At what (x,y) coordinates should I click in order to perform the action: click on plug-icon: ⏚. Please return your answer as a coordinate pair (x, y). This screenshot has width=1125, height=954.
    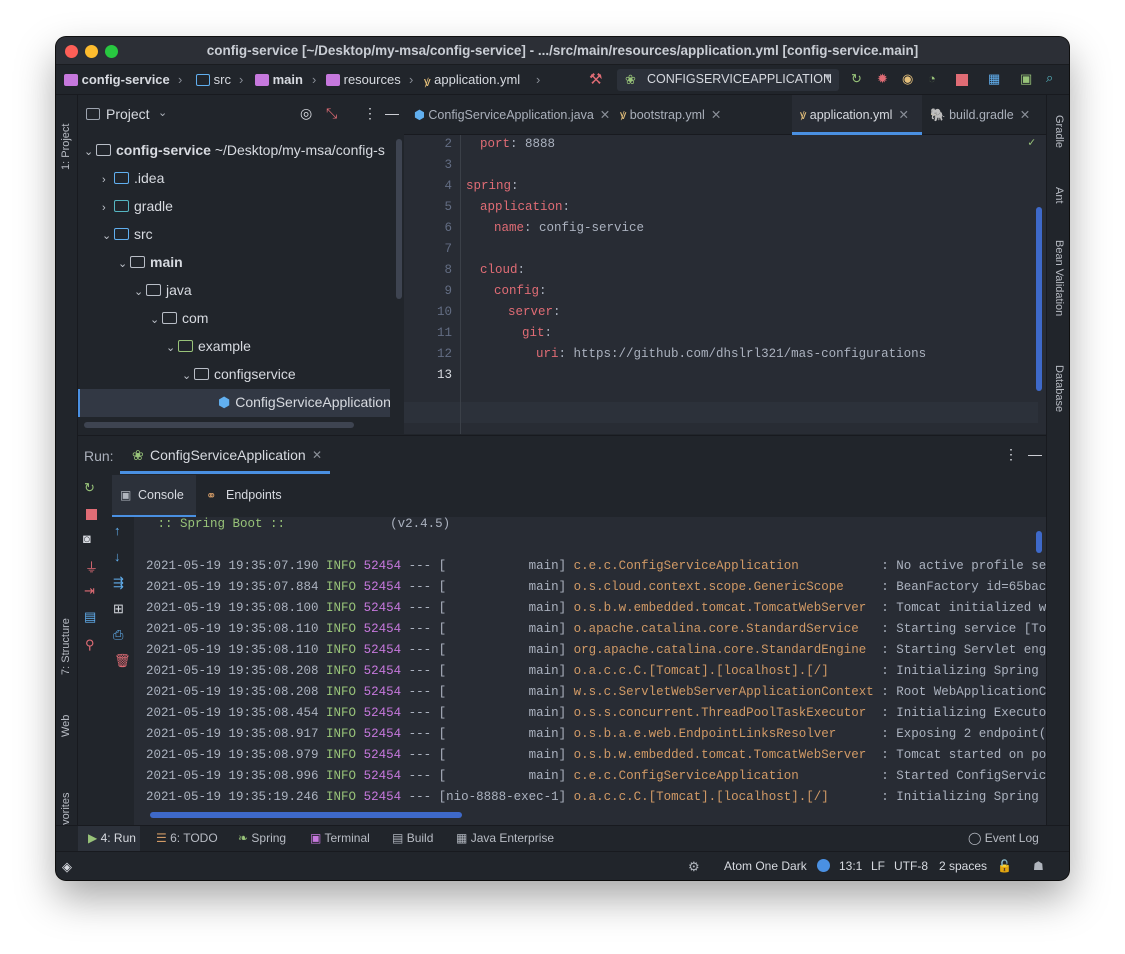
    Looking at the image, I should click on (91, 566).